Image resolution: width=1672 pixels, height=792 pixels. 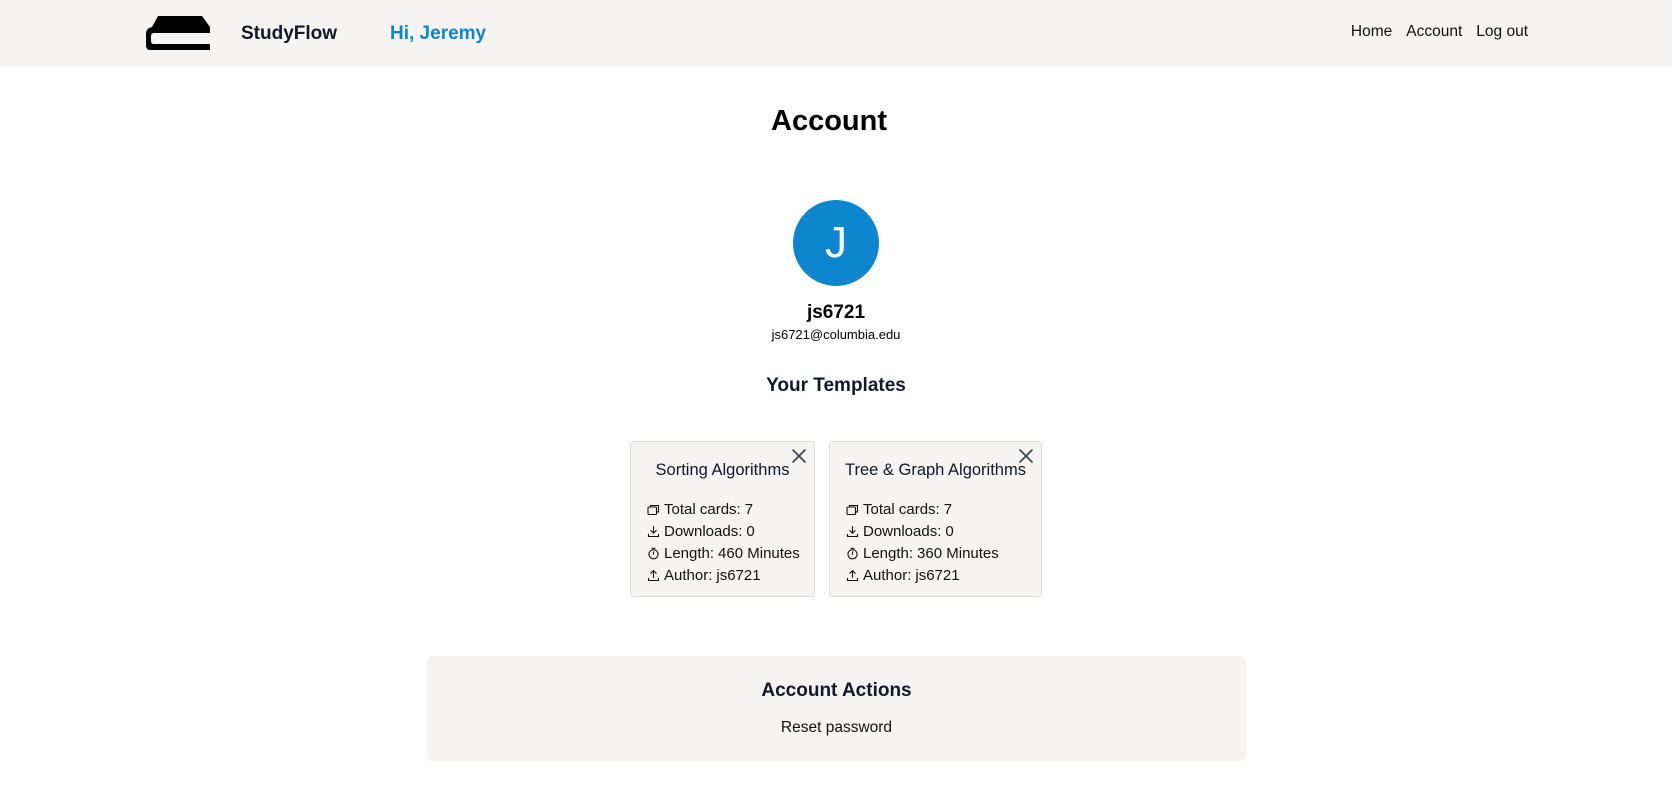 What do you see at coordinates (759, 553) in the screenshot?
I see `stat-value: 460 Minutes` at bounding box center [759, 553].